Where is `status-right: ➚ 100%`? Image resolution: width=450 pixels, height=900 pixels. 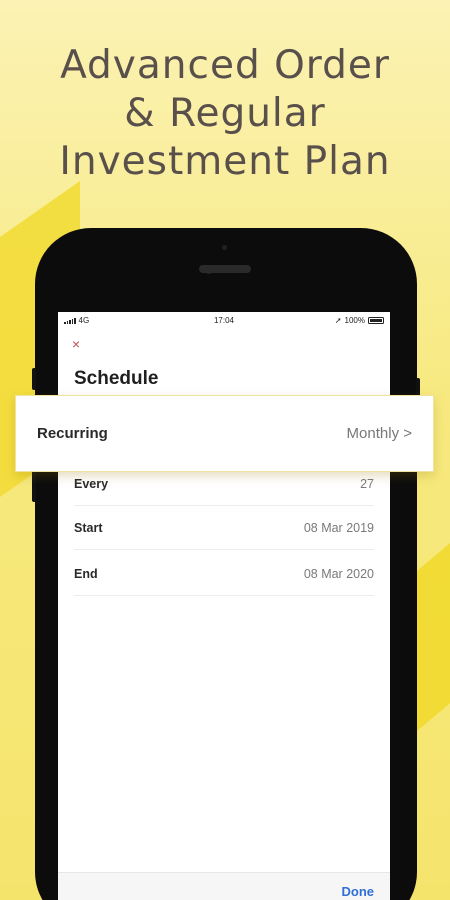
status-right: ➚ 100% is located at coordinates (359, 320).